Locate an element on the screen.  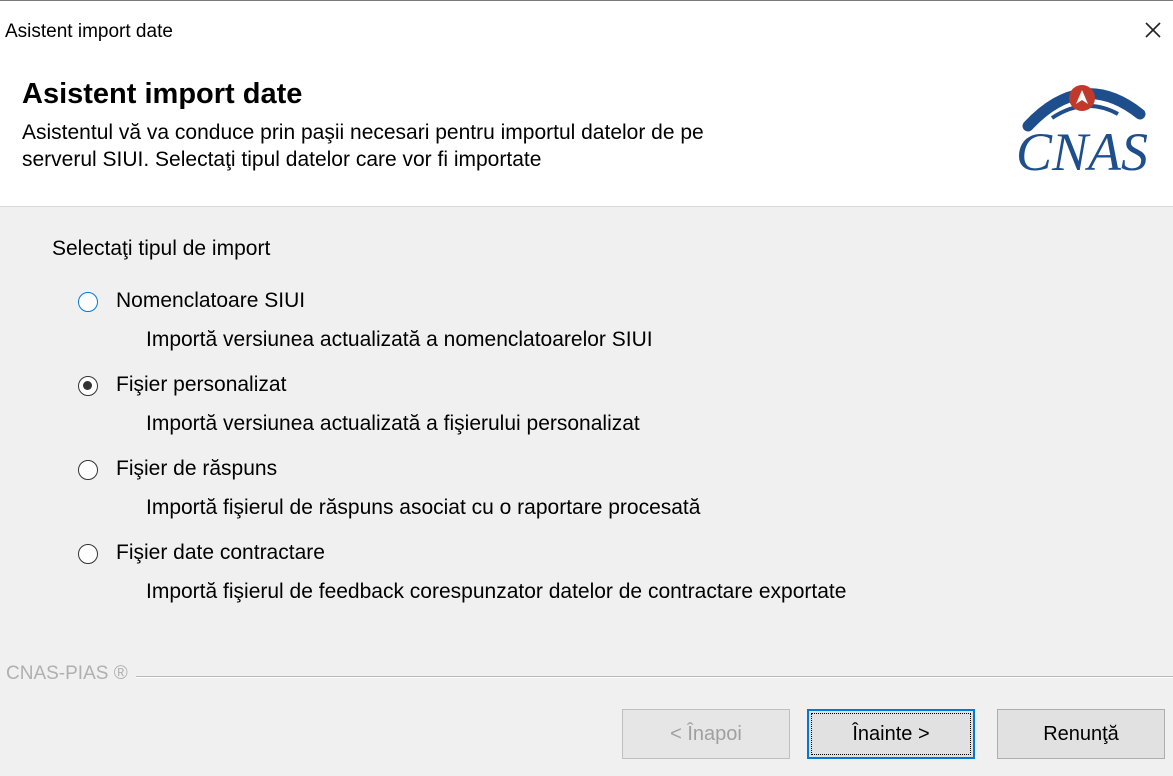
title-bar: Asistent import date is located at coordinates (586, 31).